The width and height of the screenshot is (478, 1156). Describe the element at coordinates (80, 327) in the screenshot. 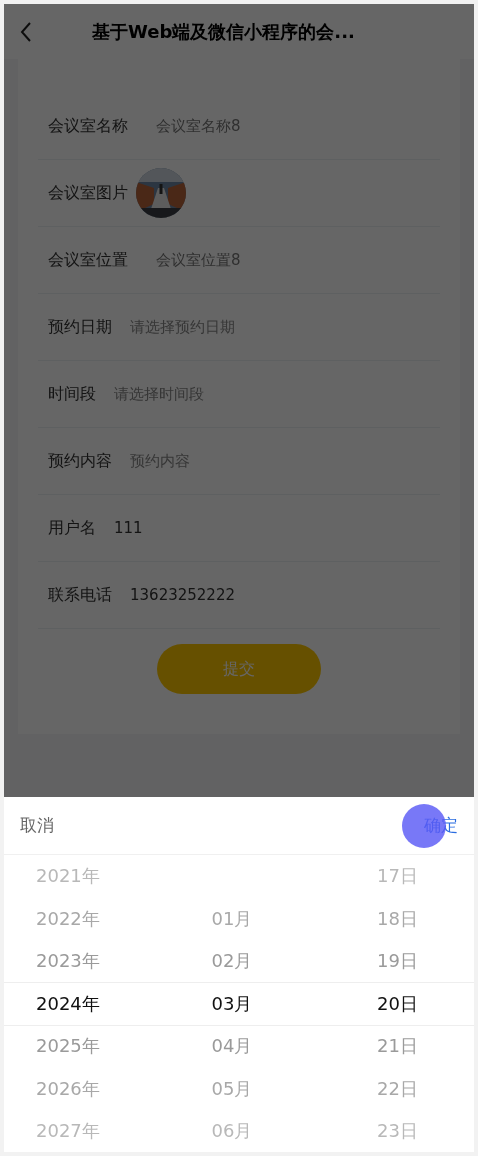

I see `field-label: 预约日期` at that location.